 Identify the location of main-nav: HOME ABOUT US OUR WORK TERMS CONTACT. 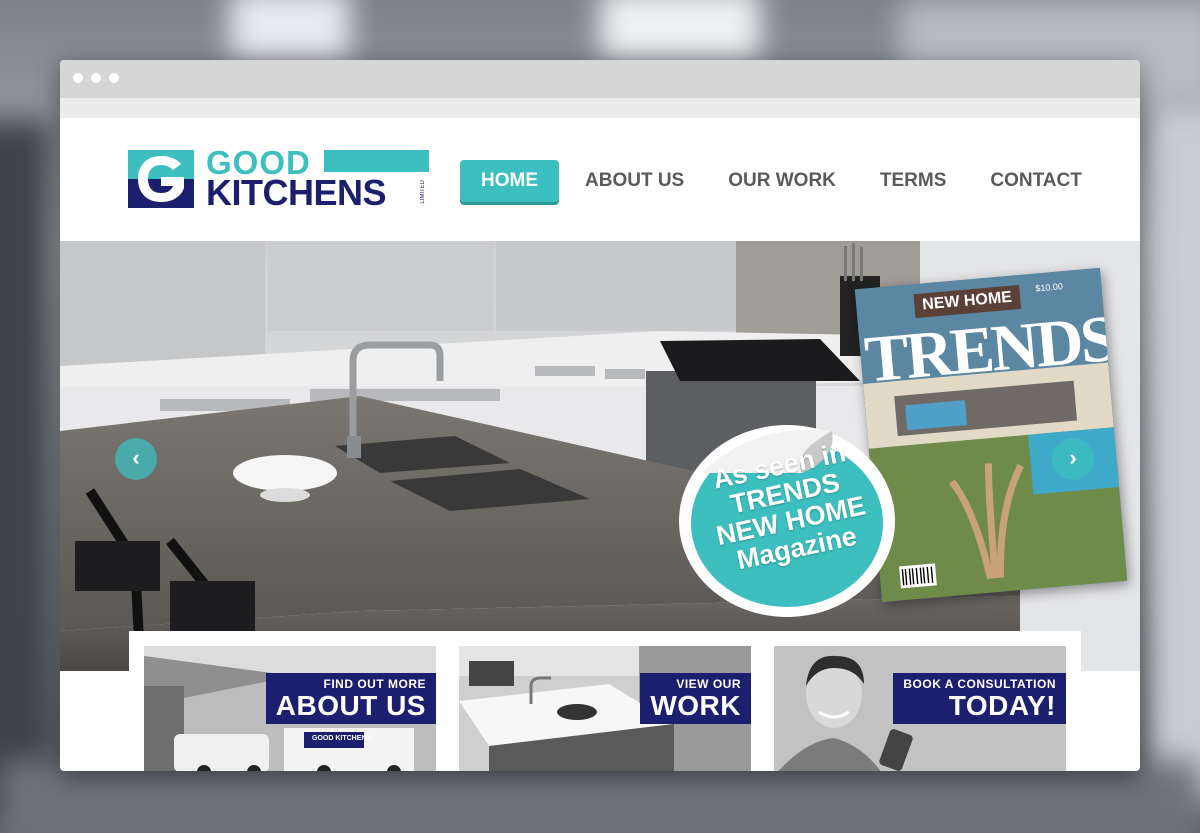
(782, 181).